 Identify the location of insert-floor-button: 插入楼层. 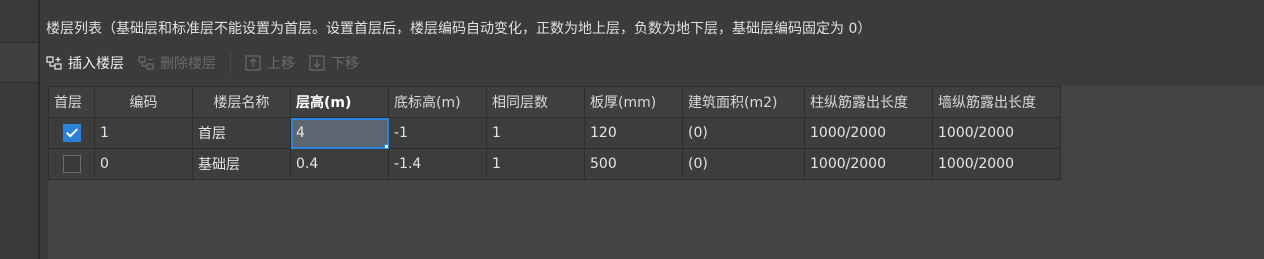
(85, 63).